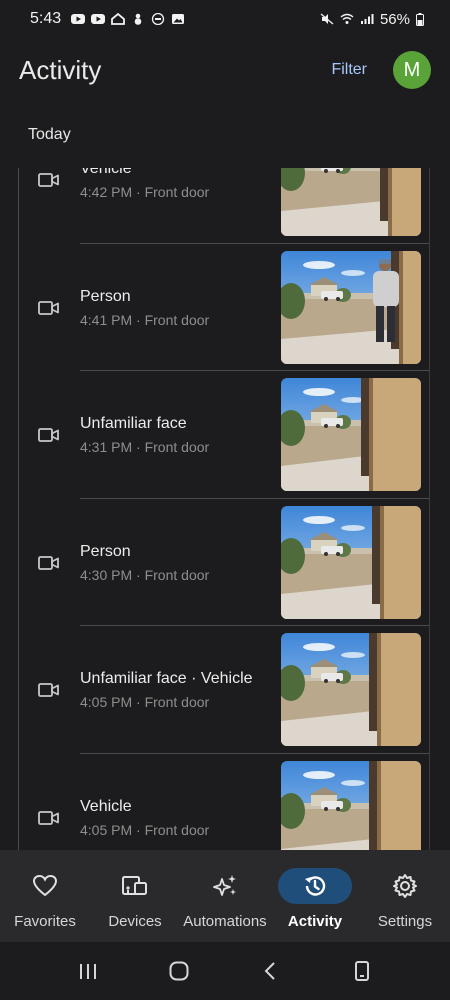 The image size is (450, 1000). What do you see at coordinates (224, 885) in the screenshot?
I see `sparkle-icon` at bounding box center [224, 885].